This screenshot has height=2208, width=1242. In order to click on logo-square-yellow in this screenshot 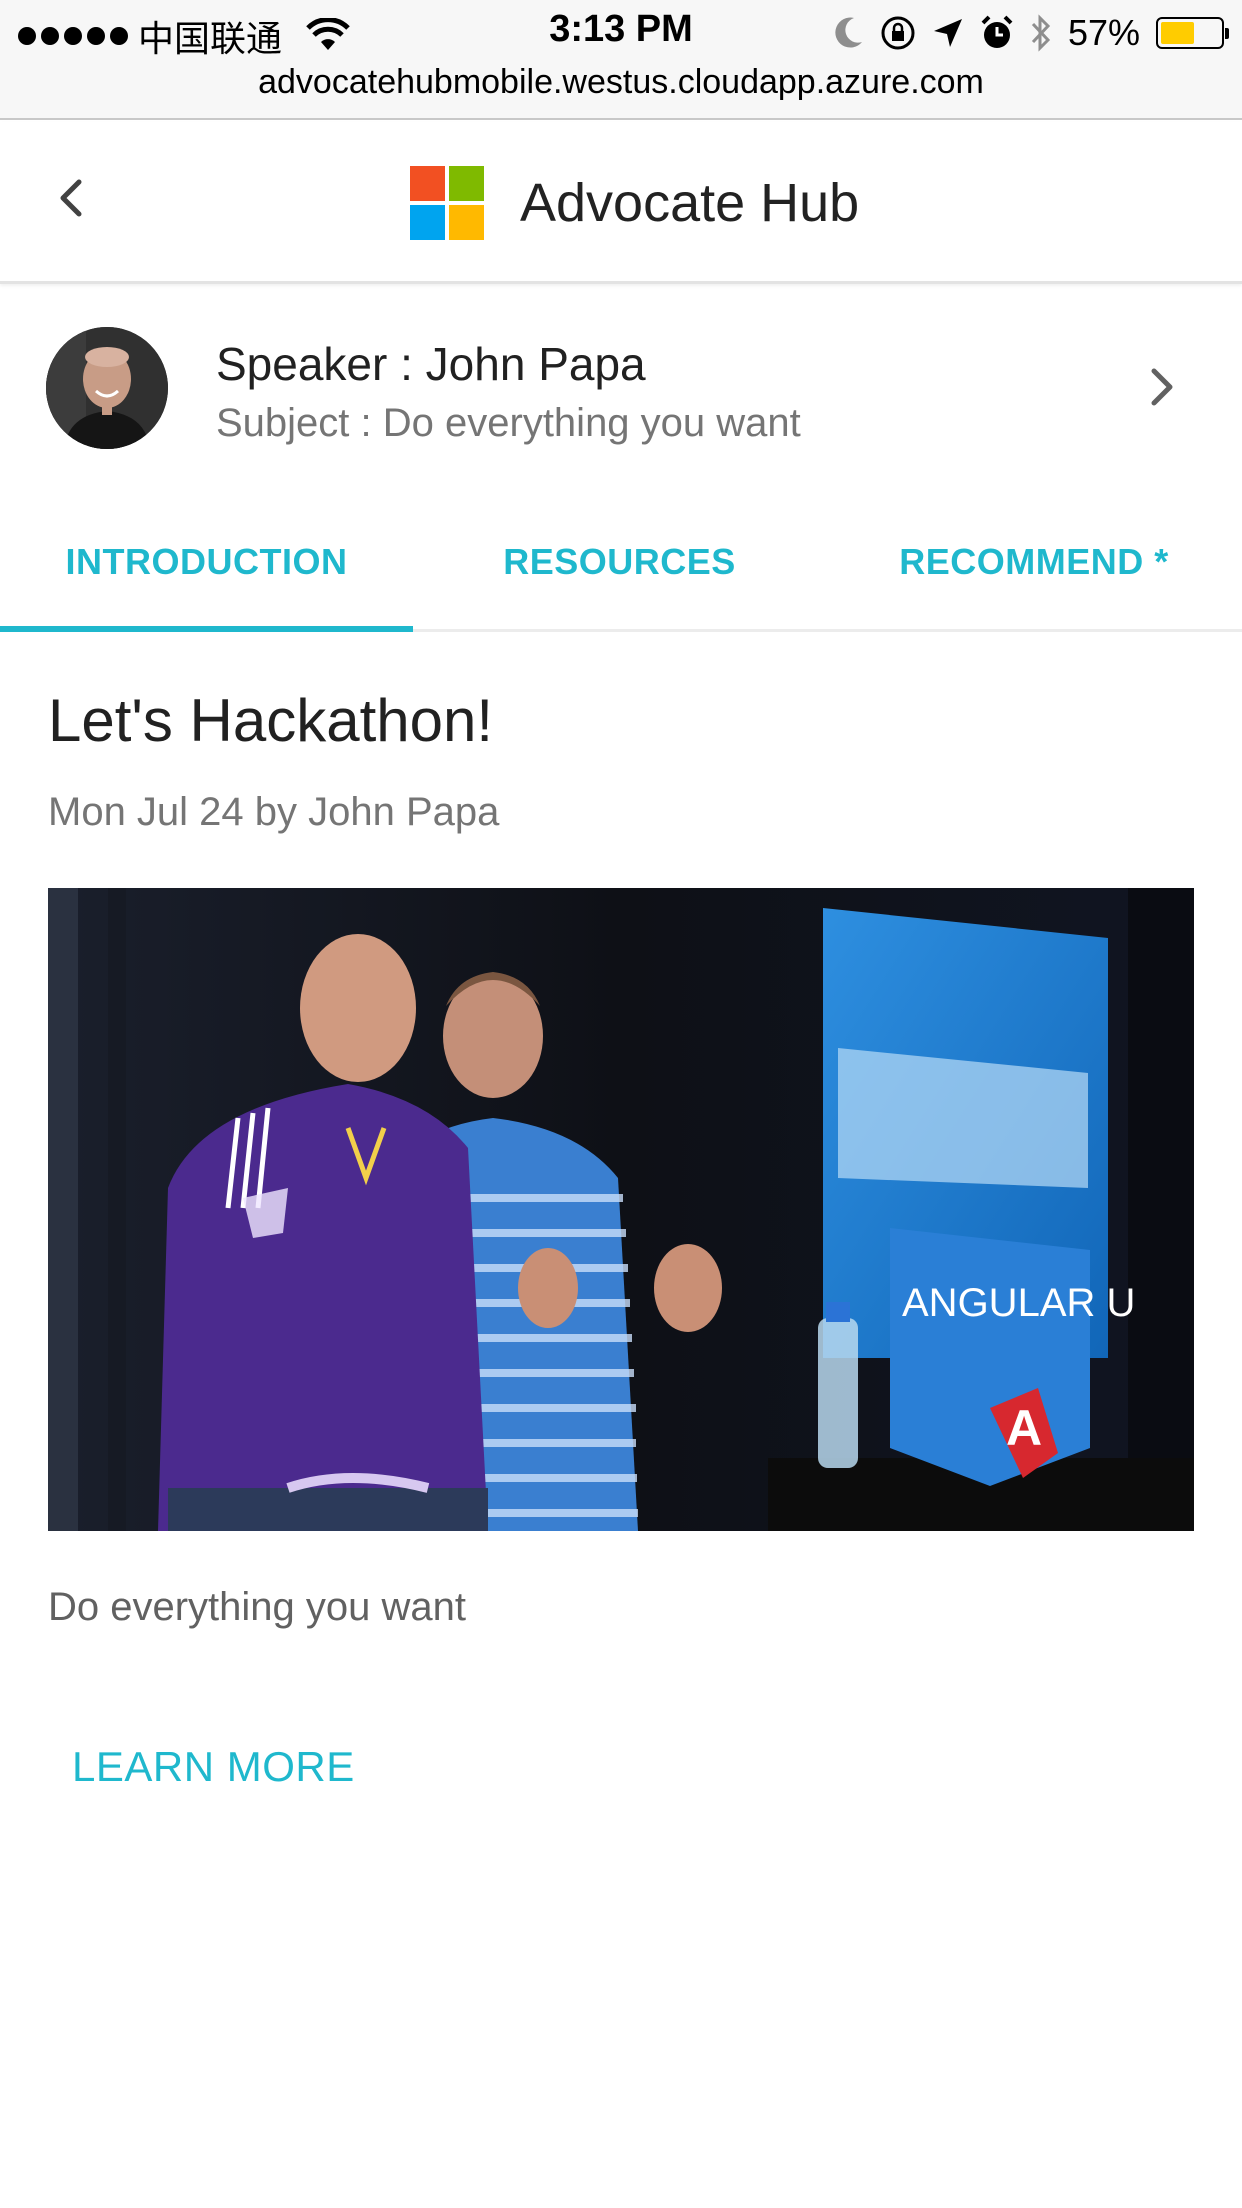, I will do `click(466, 222)`.